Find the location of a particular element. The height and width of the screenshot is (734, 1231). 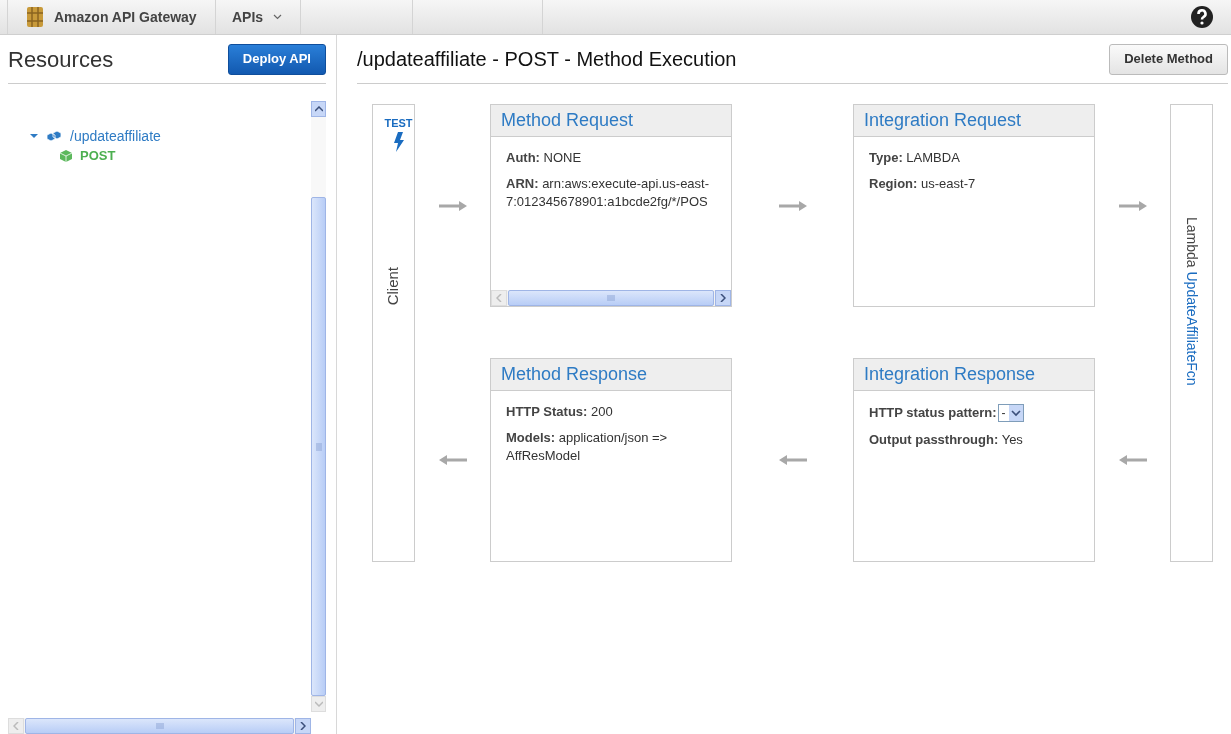

field-text: ARN: arn:aws:execute-api.us-east-7:012345678901:a1bcde2fg/*/POS is located at coordinates (608, 193).